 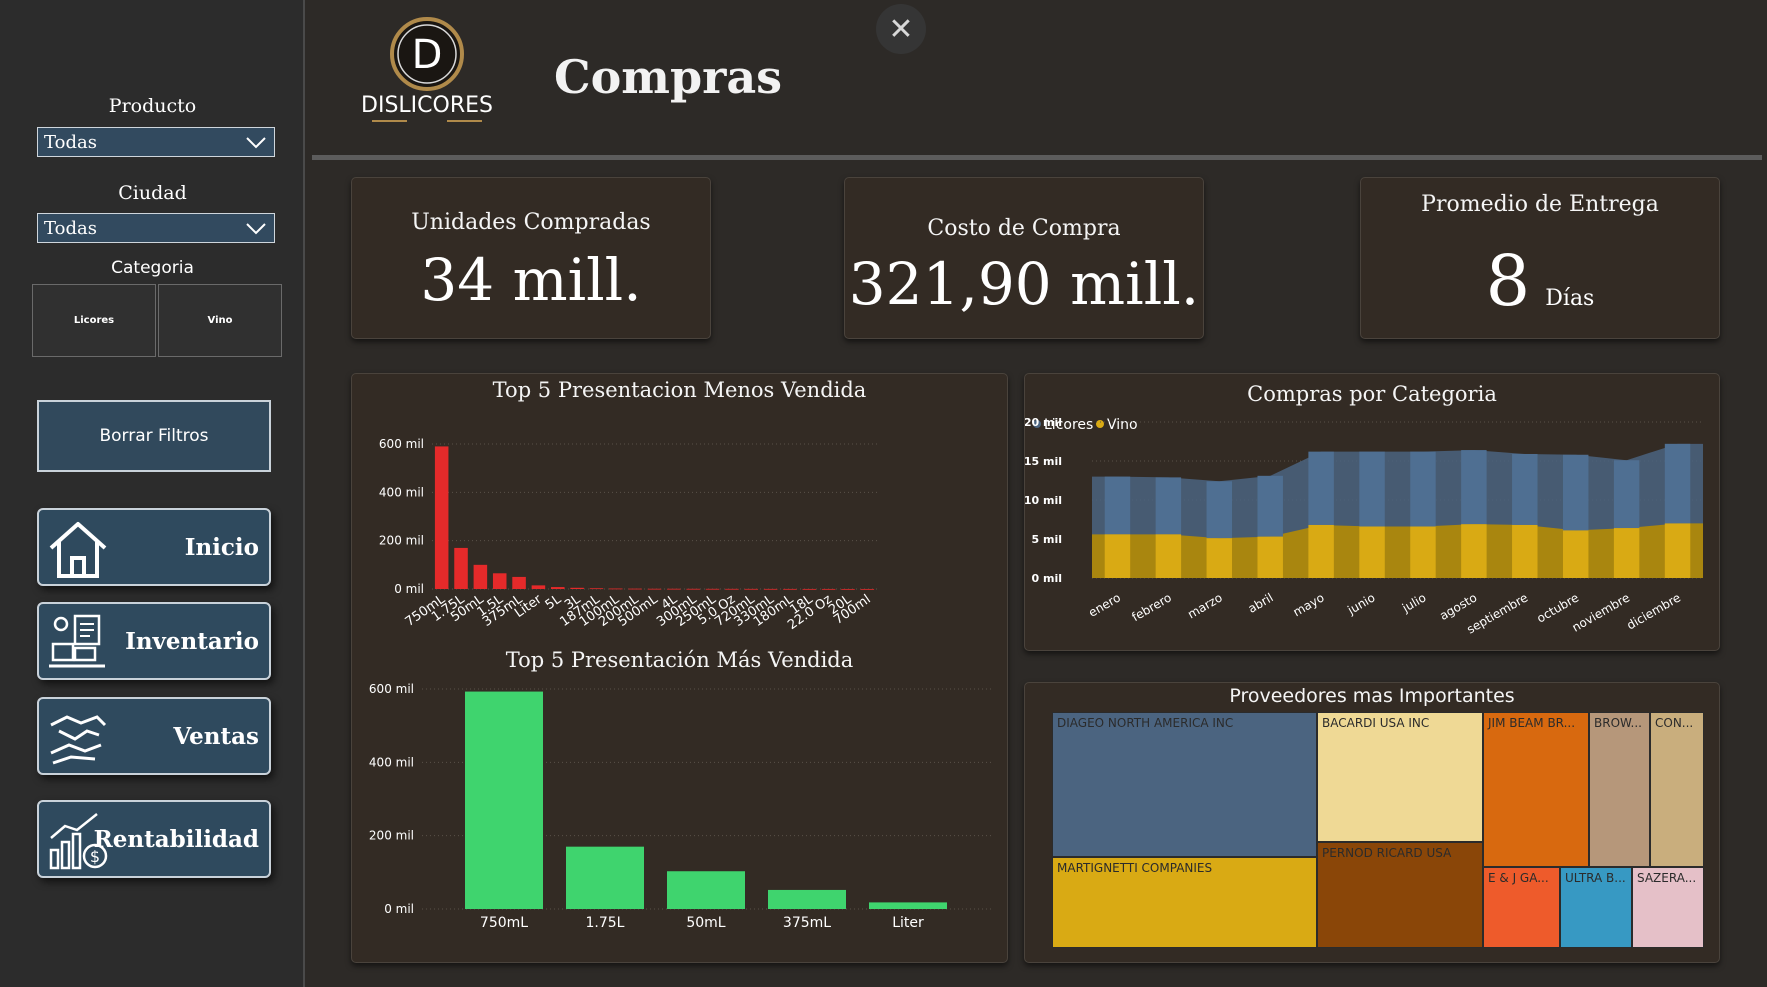 What do you see at coordinates (154, 436) in the screenshot?
I see `clear-filters-button: Borrar Filtros` at bounding box center [154, 436].